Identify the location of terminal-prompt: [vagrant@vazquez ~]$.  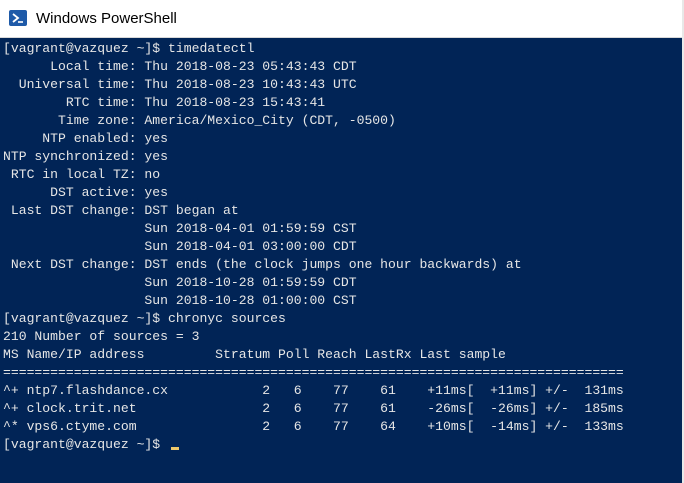
(85, 445).